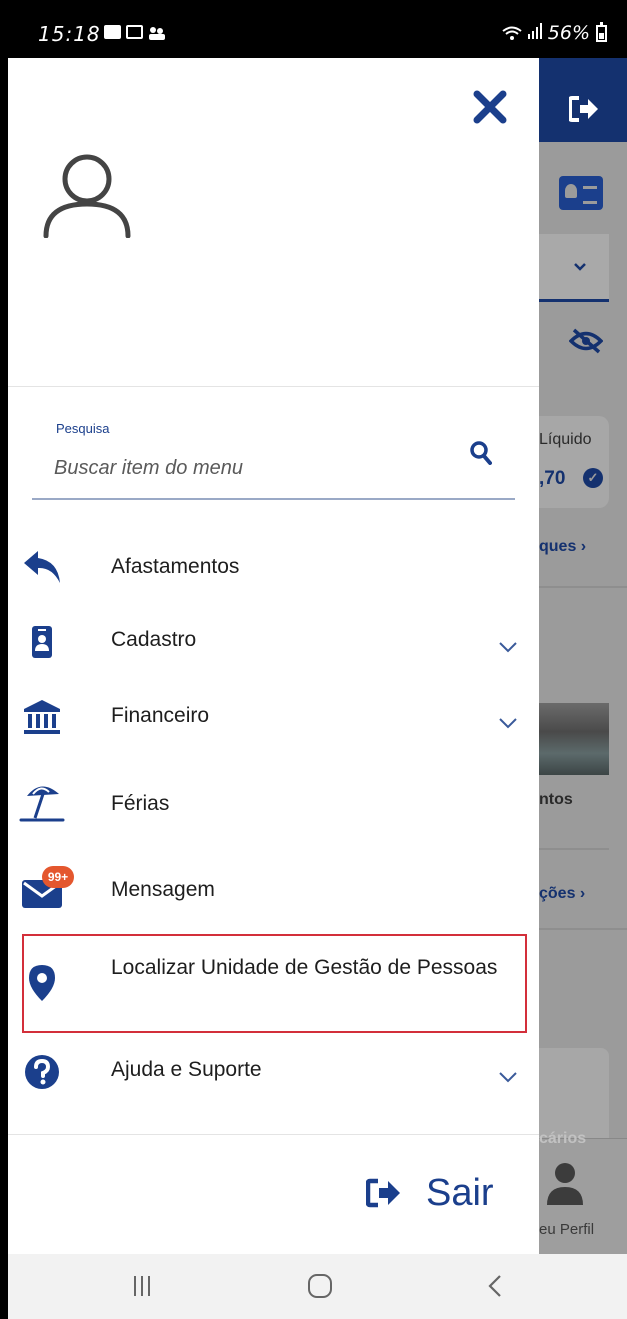  I want to click on image-icon, so click(134, 32).